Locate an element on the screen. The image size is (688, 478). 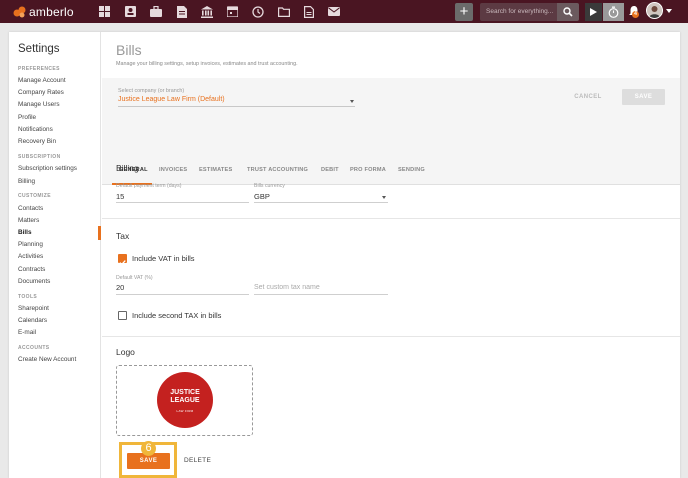
add-new-button: + is located at coordinates (464, 12).